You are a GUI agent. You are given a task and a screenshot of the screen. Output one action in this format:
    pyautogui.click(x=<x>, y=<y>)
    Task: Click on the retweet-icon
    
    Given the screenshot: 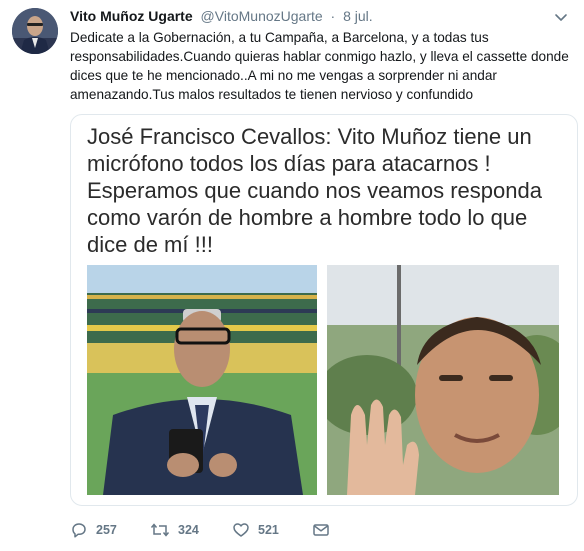 What is the action you would take?
    pyautogui.click(x=160, y=530)
    